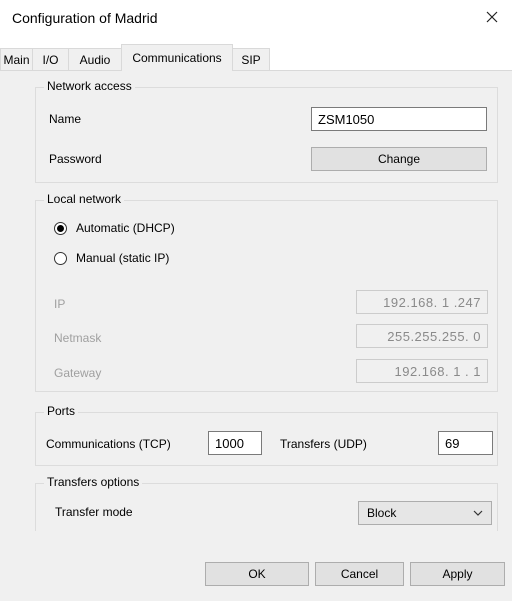 This screenshot has width=512, height=601. What do you see at coordinates (65, 119) in the screenshot?
I see `name-label: Name` at bounding box center [65, 119].